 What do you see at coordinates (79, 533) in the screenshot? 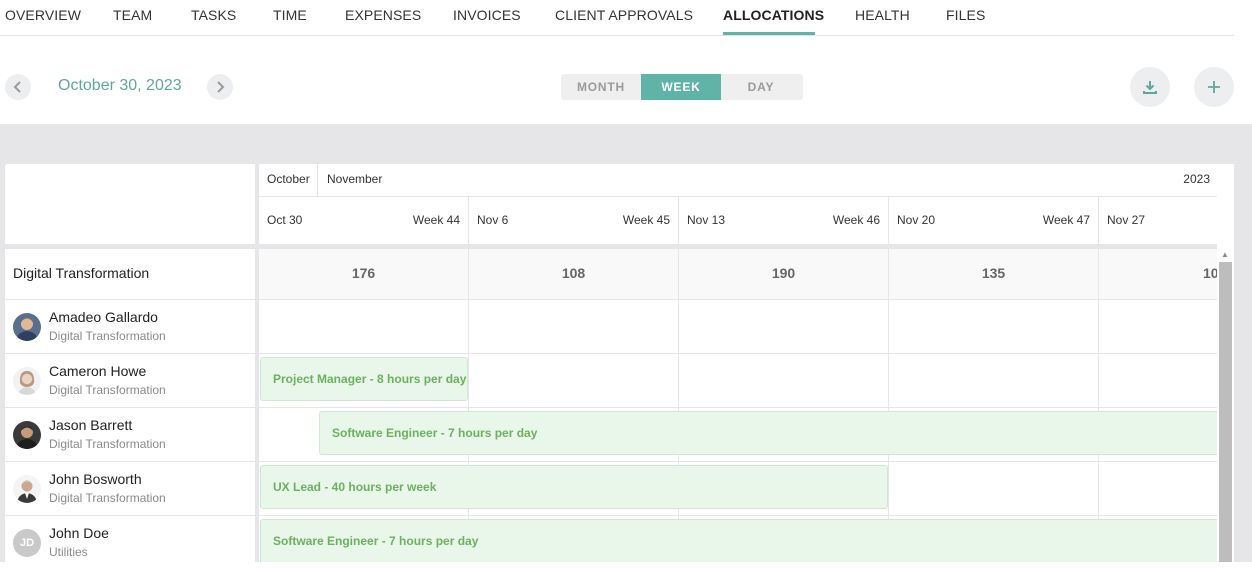
I see `resource-name: John Doe` at bounding box center [79, 533].